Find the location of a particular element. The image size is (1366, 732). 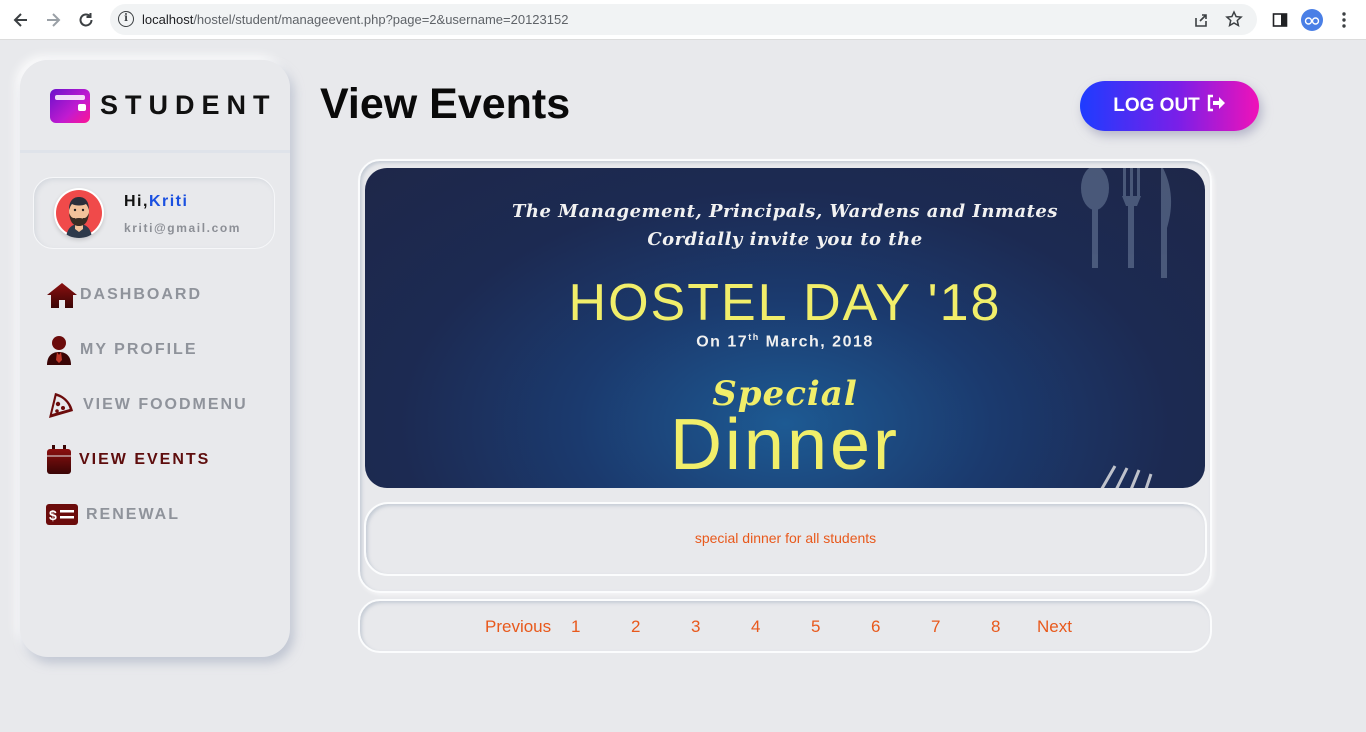

money-check-icon: $ is located at coordinates (66, 515).